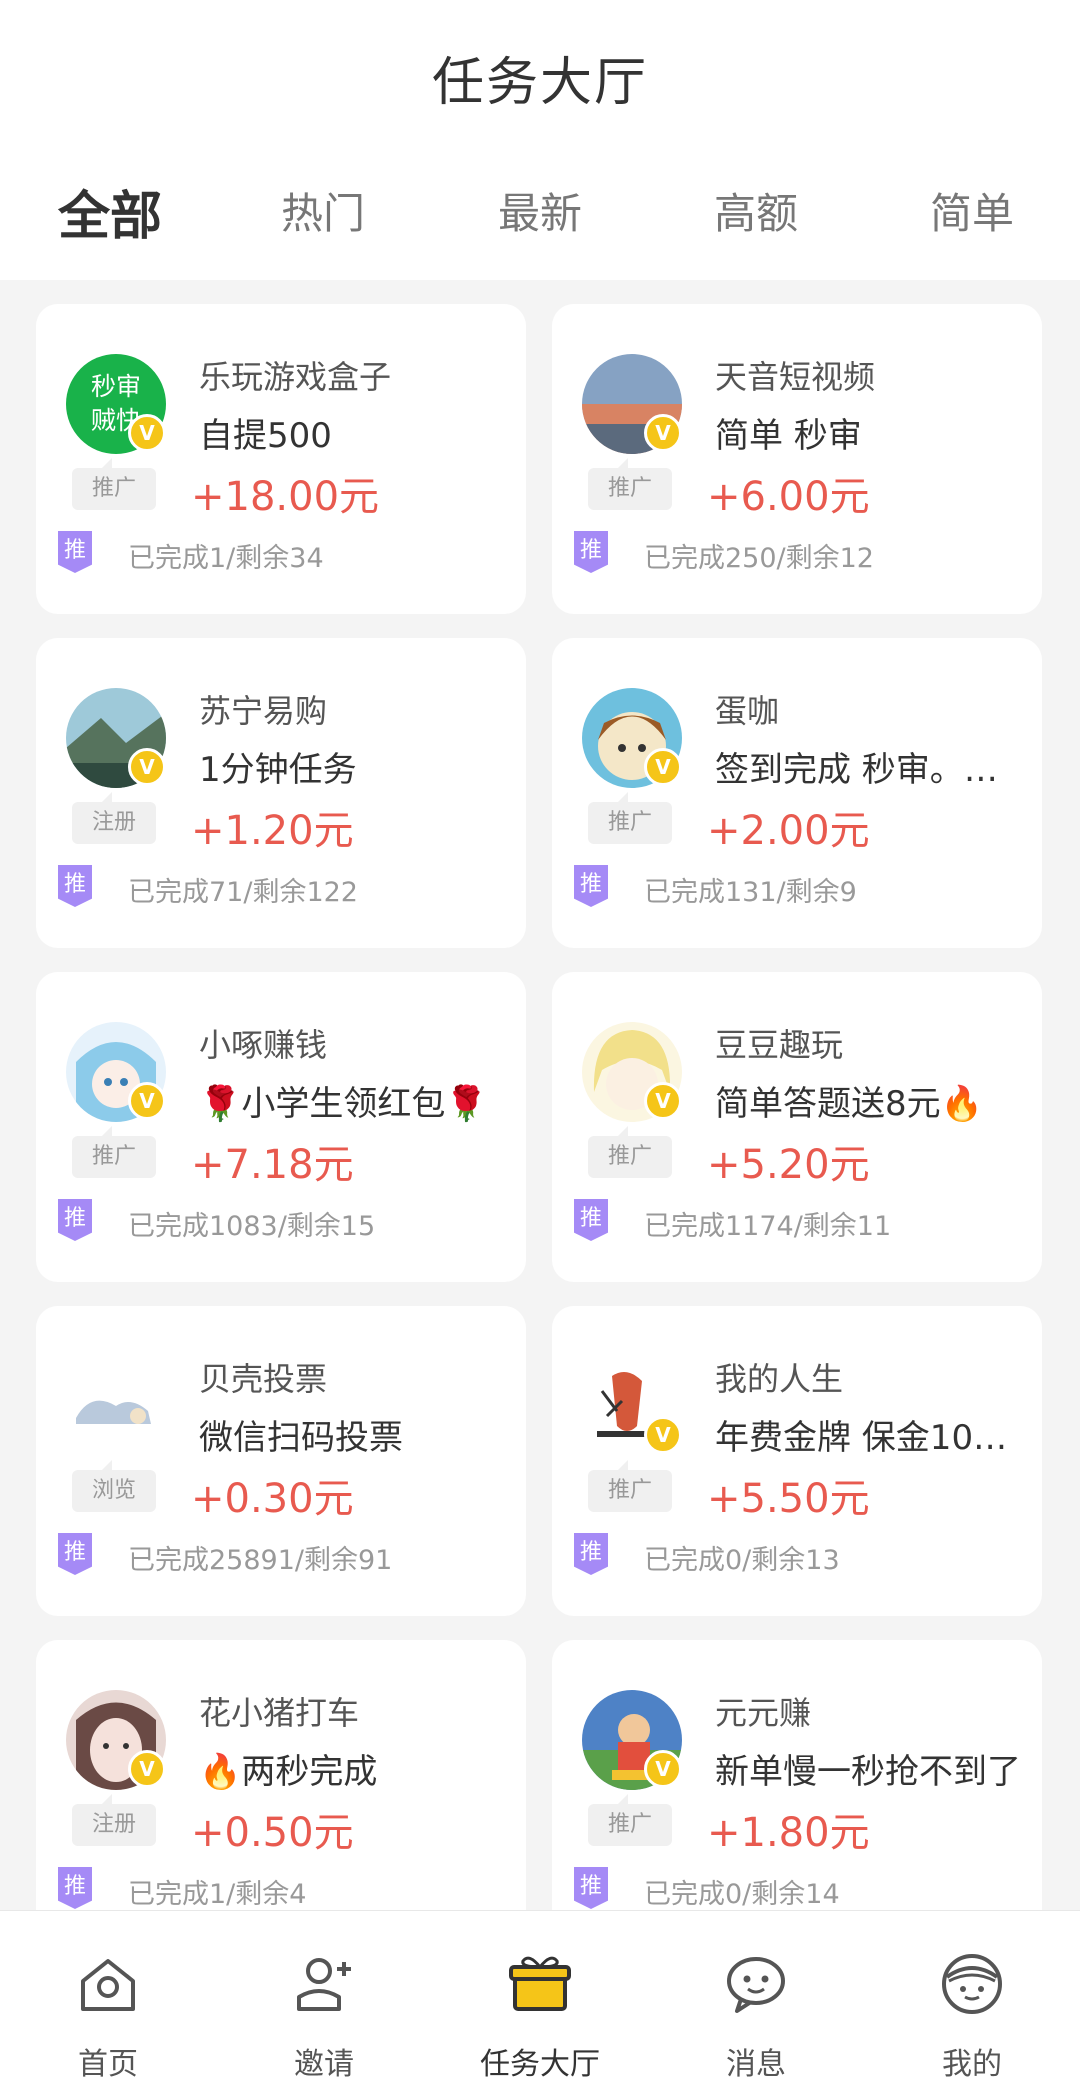 The width and height of the screenshot is (1080, 2091). I want to click on bottom-navigation: 首页 邀请 任务大厅 消息 我的, so click(540, 2000).